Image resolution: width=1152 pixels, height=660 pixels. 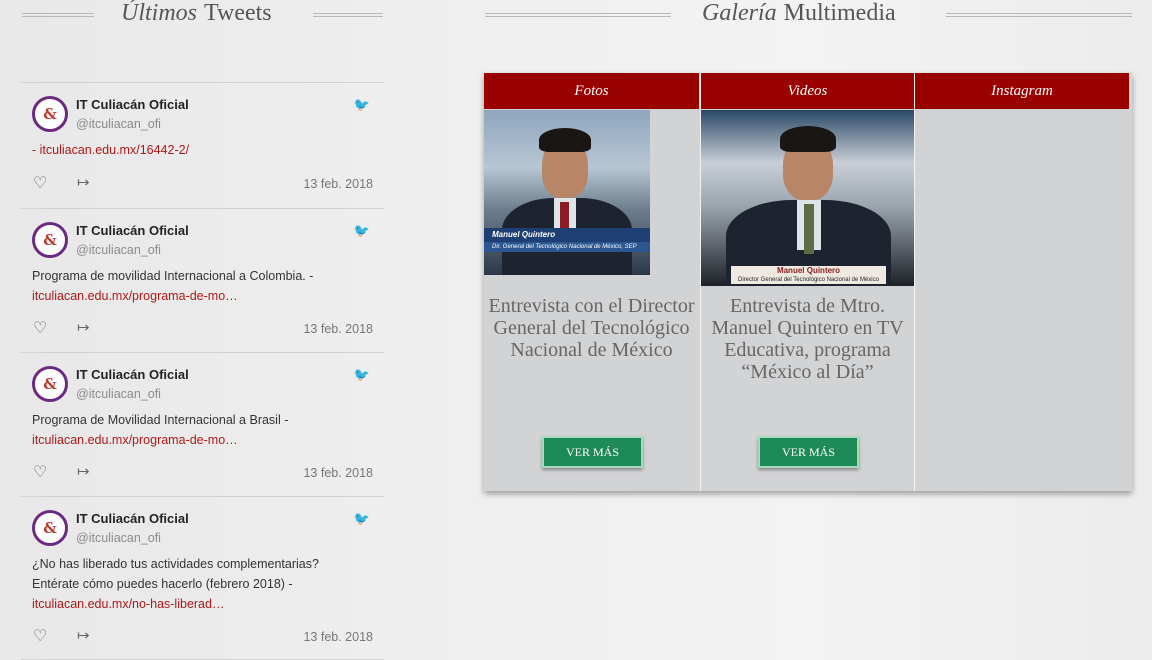 What do you see at coordinates (739, 13) in the screenshot?
I see `title-italic: Galería` at bounding box center [739, 13].